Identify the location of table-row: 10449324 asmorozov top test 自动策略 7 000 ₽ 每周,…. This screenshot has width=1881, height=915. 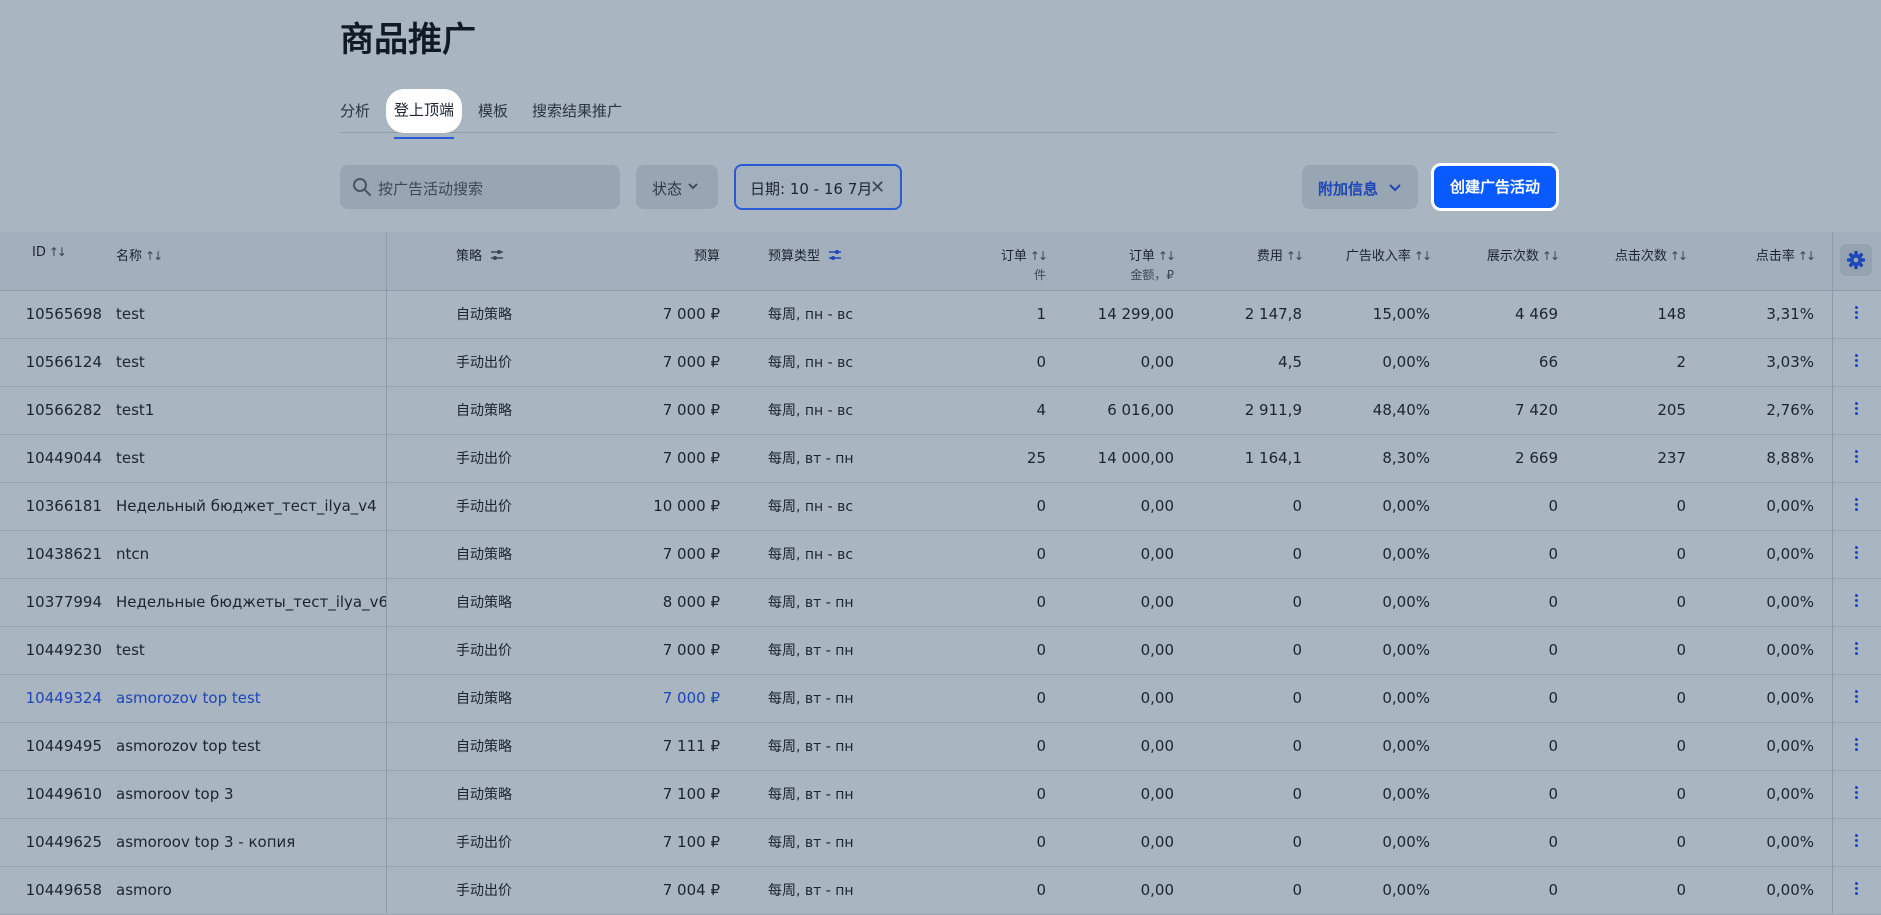
(940, 698).